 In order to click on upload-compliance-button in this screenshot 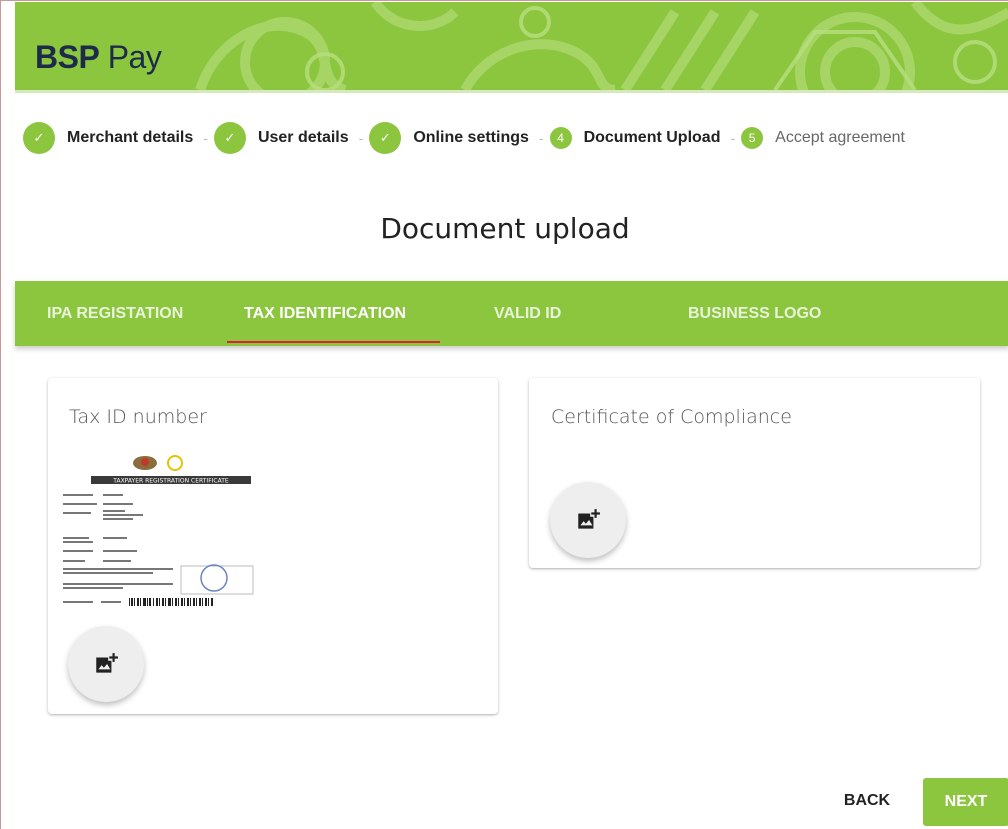, I will do `click(588, 520)`.